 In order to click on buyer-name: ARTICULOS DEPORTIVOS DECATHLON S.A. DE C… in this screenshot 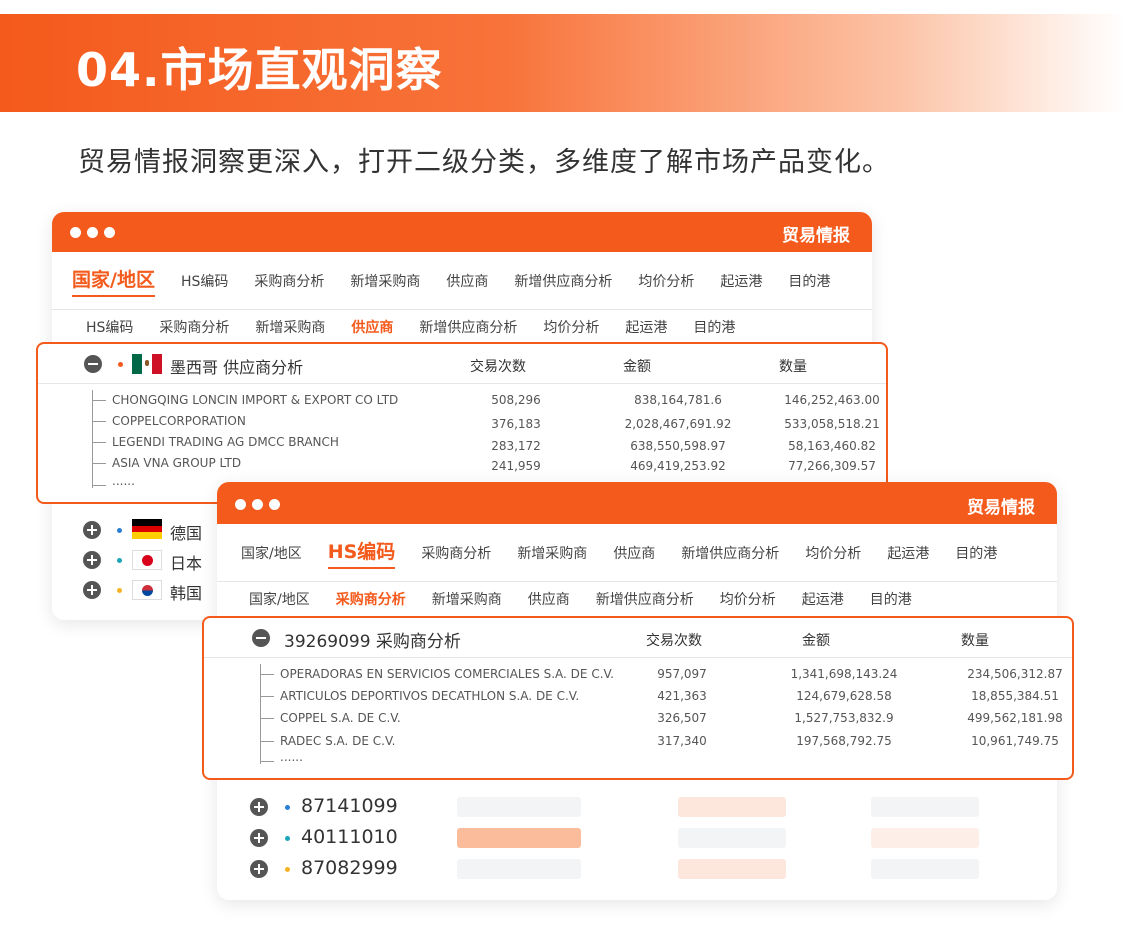, I will do `click(429, 696)`.